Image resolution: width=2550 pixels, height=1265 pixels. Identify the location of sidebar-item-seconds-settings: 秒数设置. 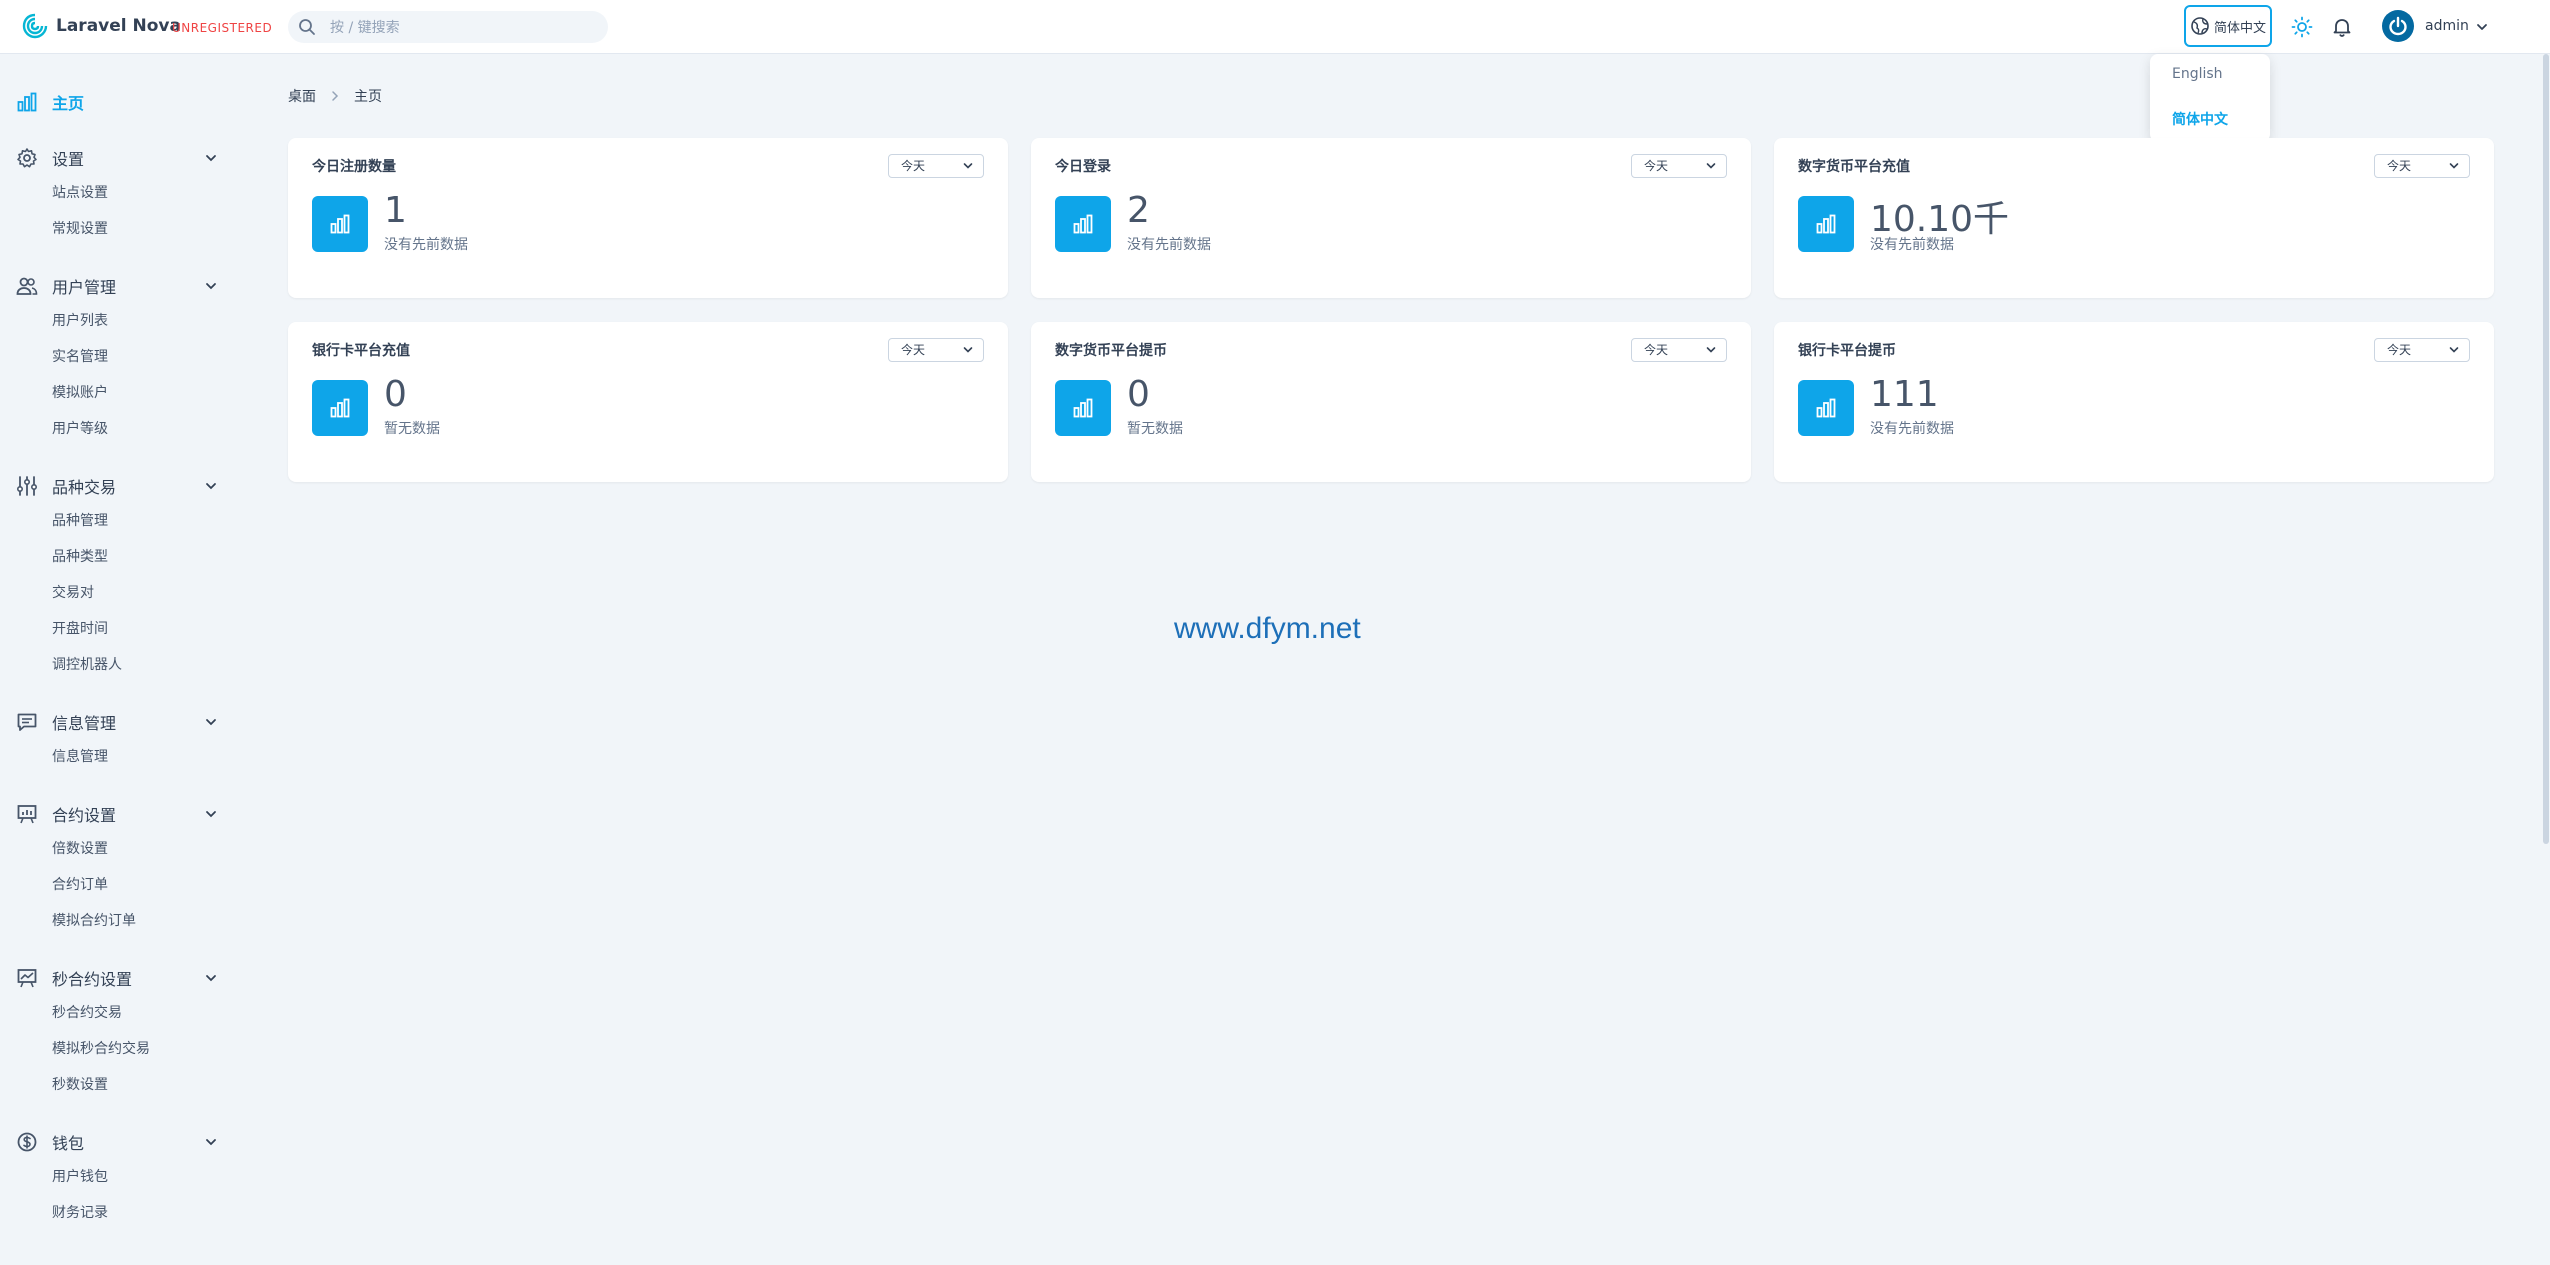
(80, 1084).